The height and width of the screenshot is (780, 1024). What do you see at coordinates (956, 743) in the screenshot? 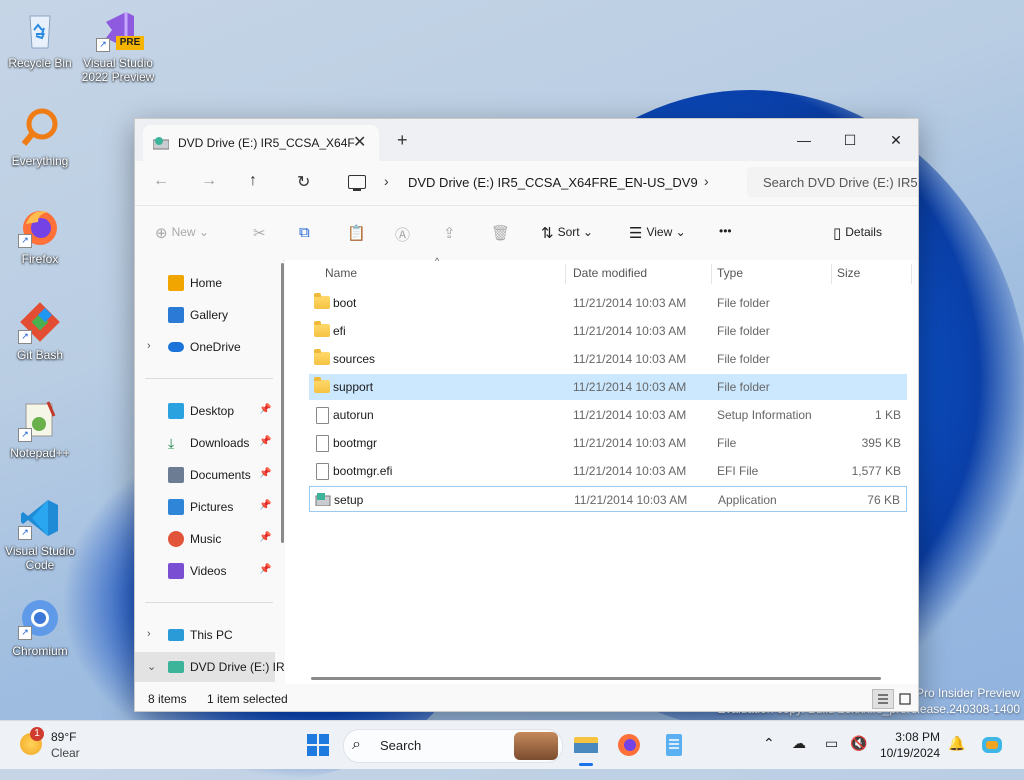
I see `notification-bell-icon: 🔔` at bounding box center [956, 743].